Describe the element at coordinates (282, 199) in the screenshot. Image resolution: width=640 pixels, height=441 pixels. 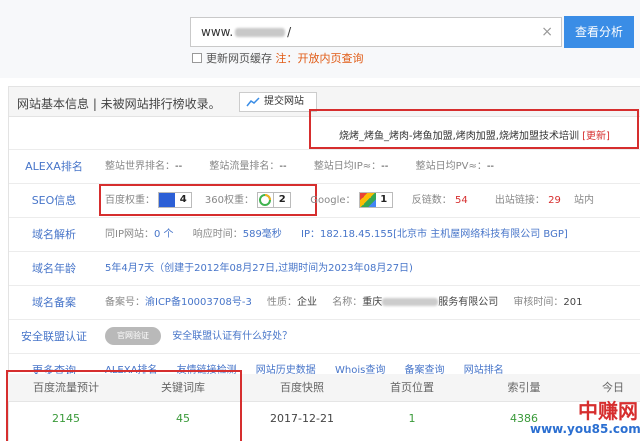
I see `360-weight-value: 2` at that location.